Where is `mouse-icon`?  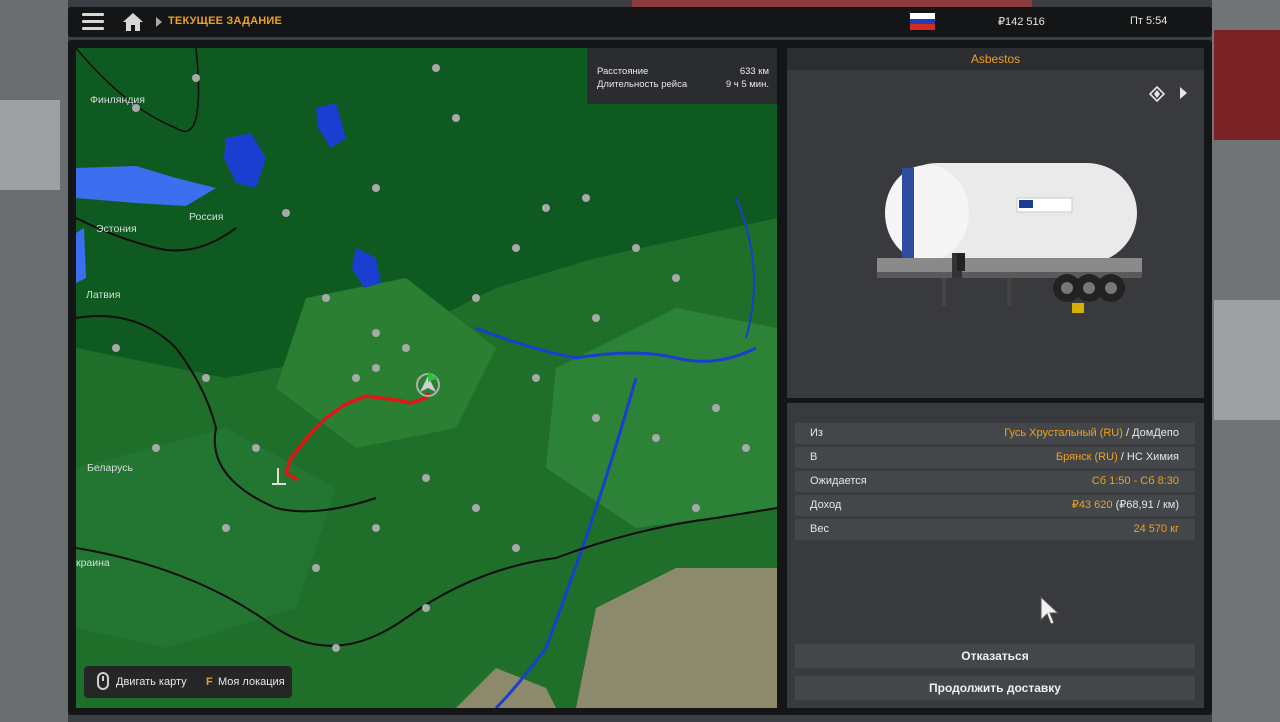
mouse-icon is located at coordinates (103, 681).